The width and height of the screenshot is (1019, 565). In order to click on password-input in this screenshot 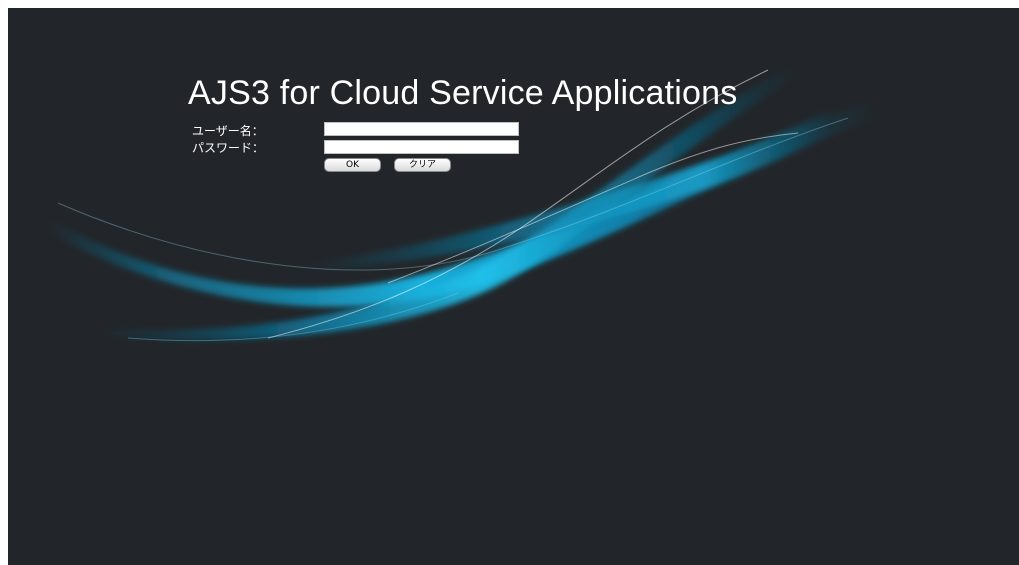, I will do `click(421, 147)`.